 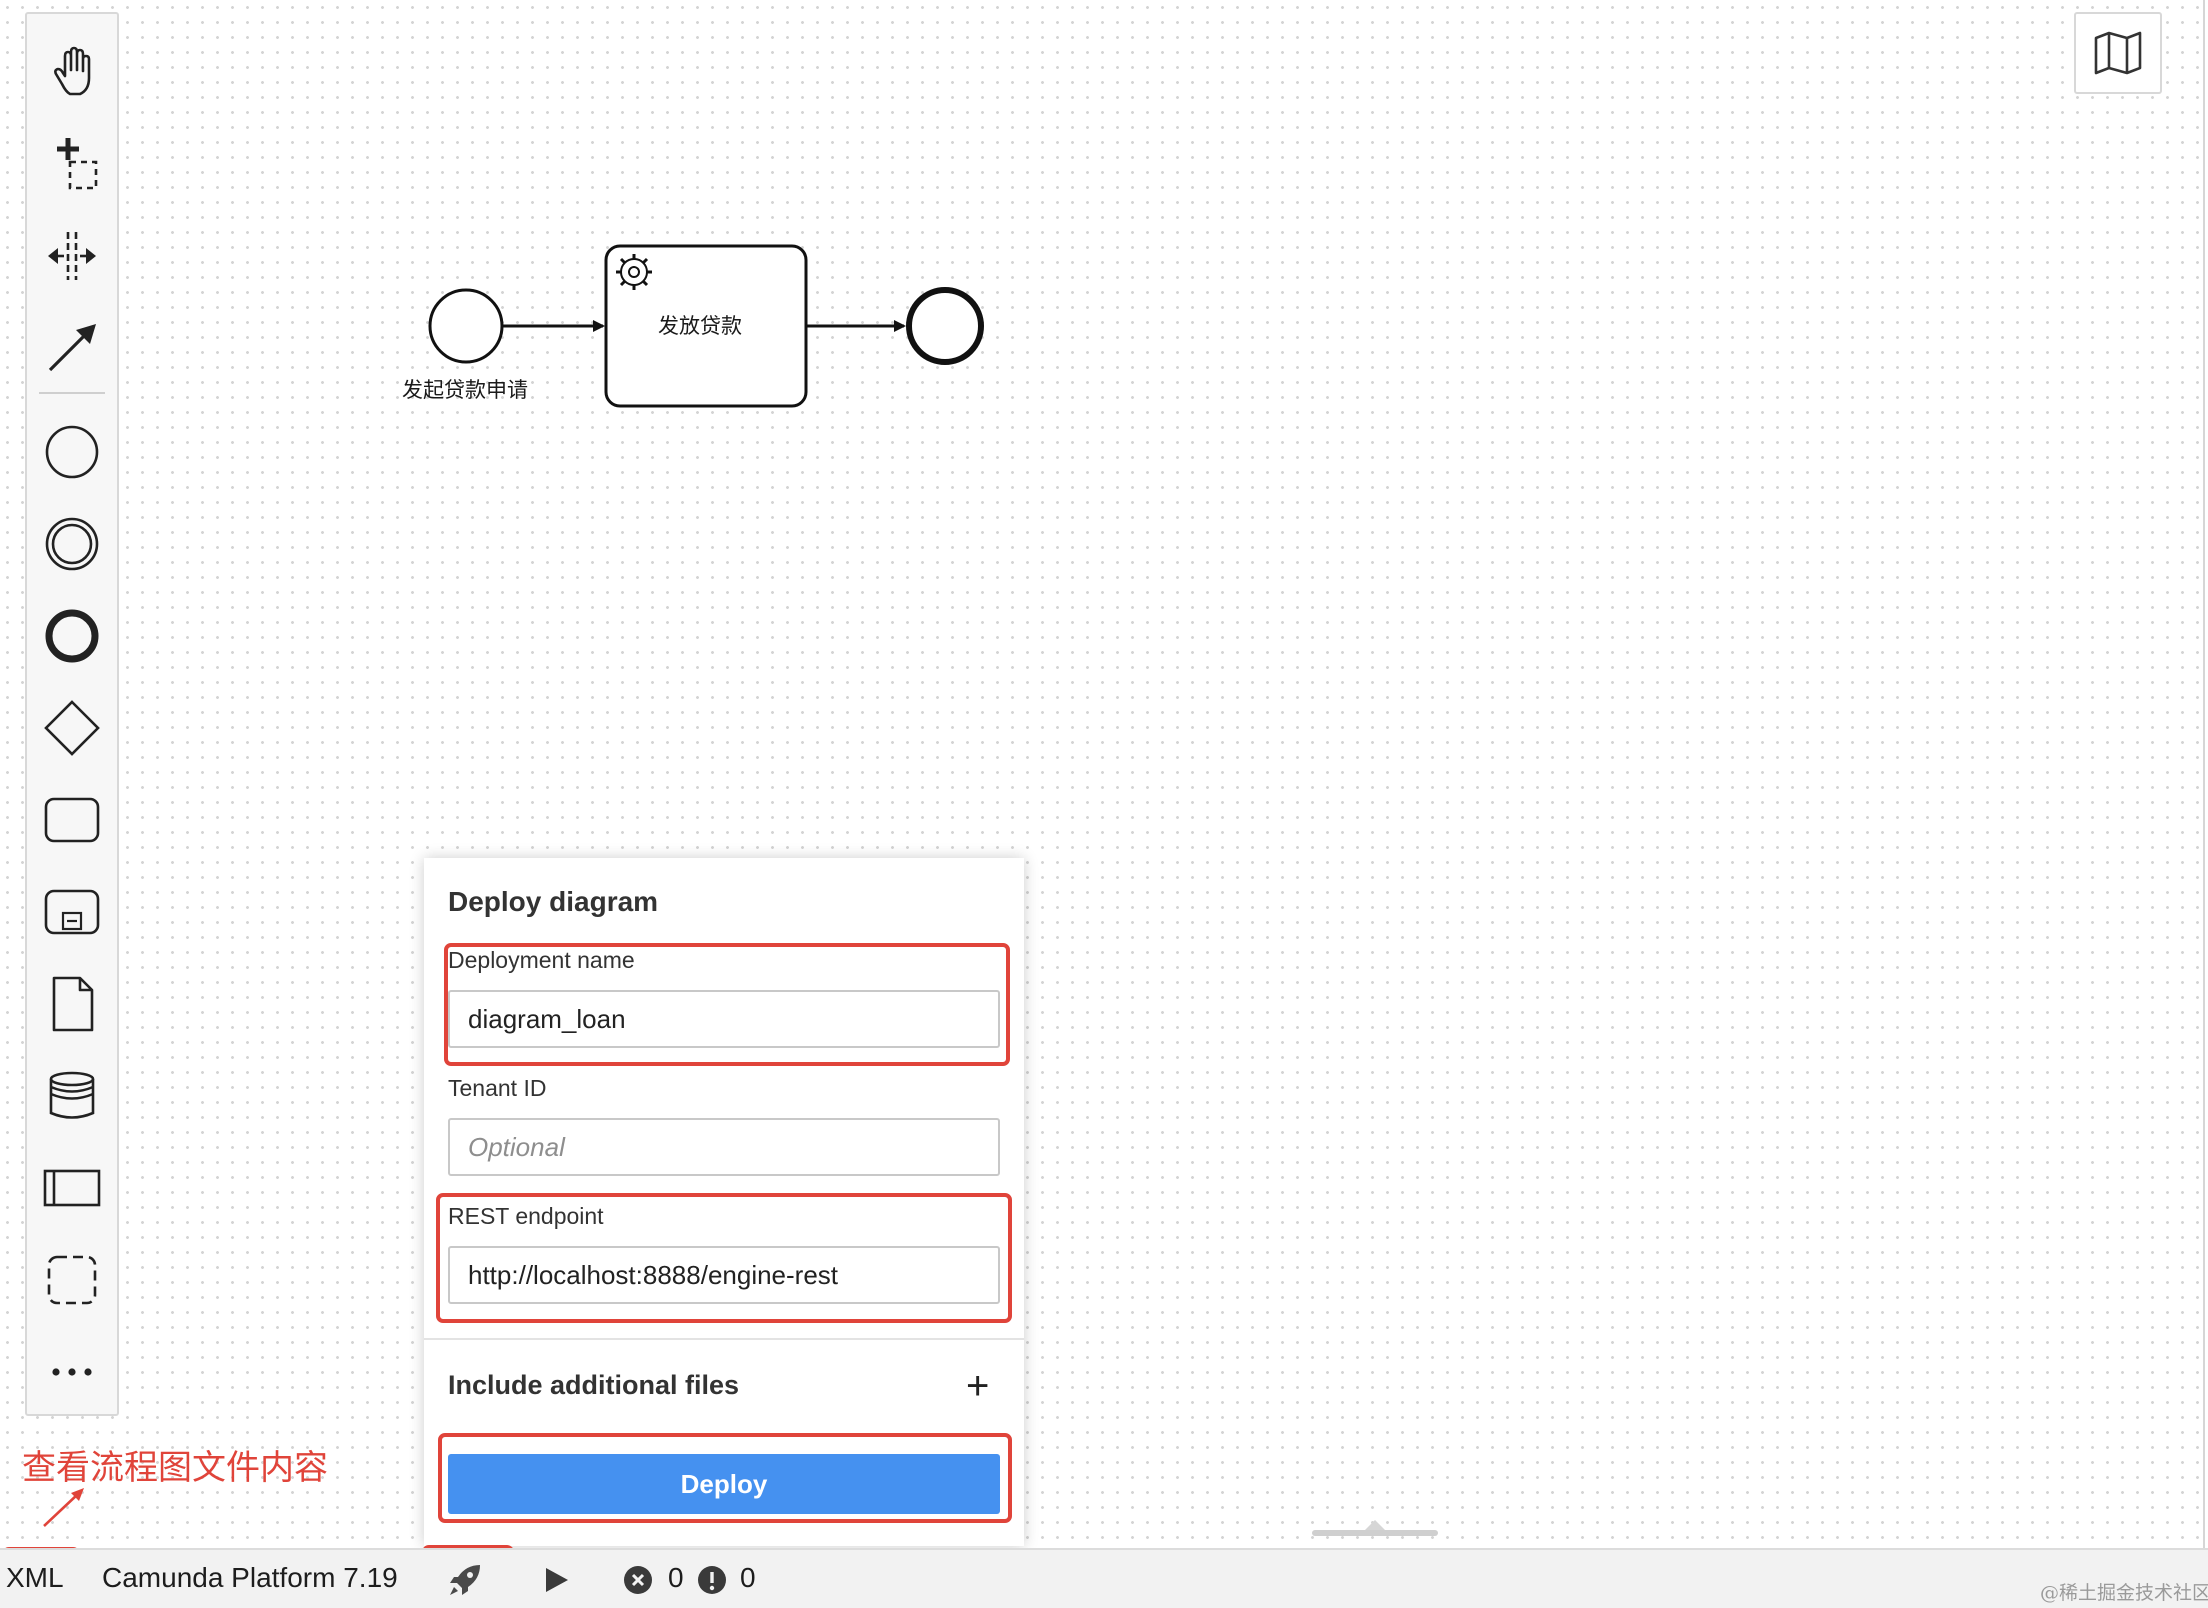 What do you see at coordinates (541, 960) in the screenshot?
I see `deployment-name-label: Deployment name` at bounding box center [541, 960].